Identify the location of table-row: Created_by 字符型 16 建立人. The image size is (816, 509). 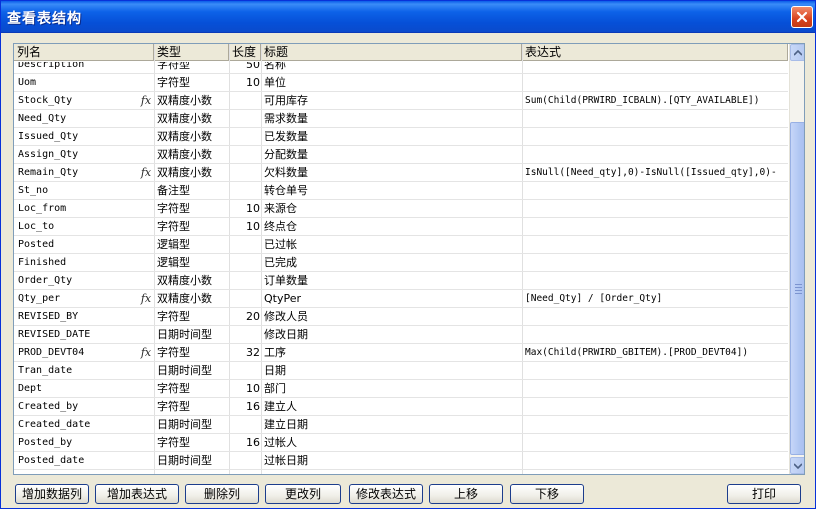
(401, 407).